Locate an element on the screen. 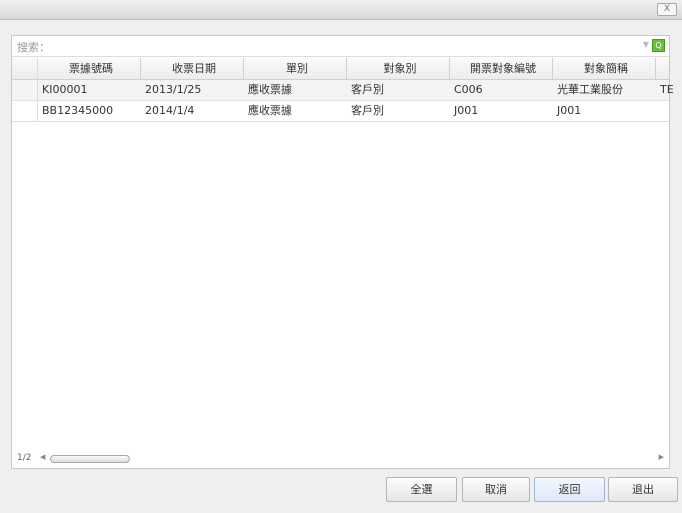  close-button: X is located at coordinates (667, 9).